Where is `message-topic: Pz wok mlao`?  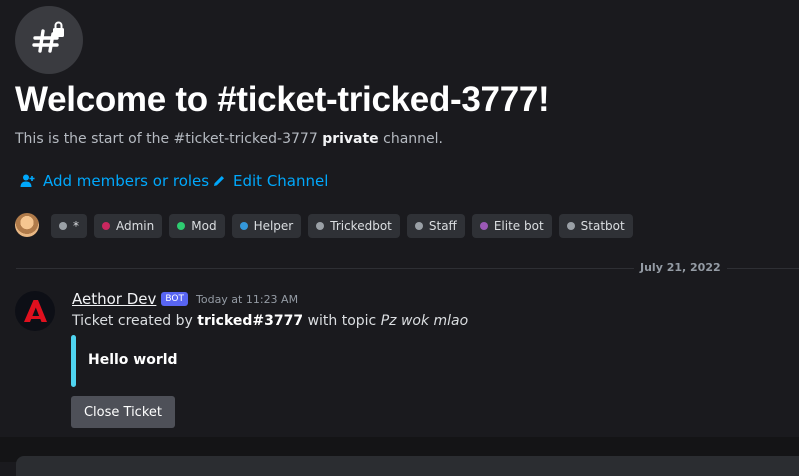
message-topic: Pz wok mlao is located at coordinates (424, 321).